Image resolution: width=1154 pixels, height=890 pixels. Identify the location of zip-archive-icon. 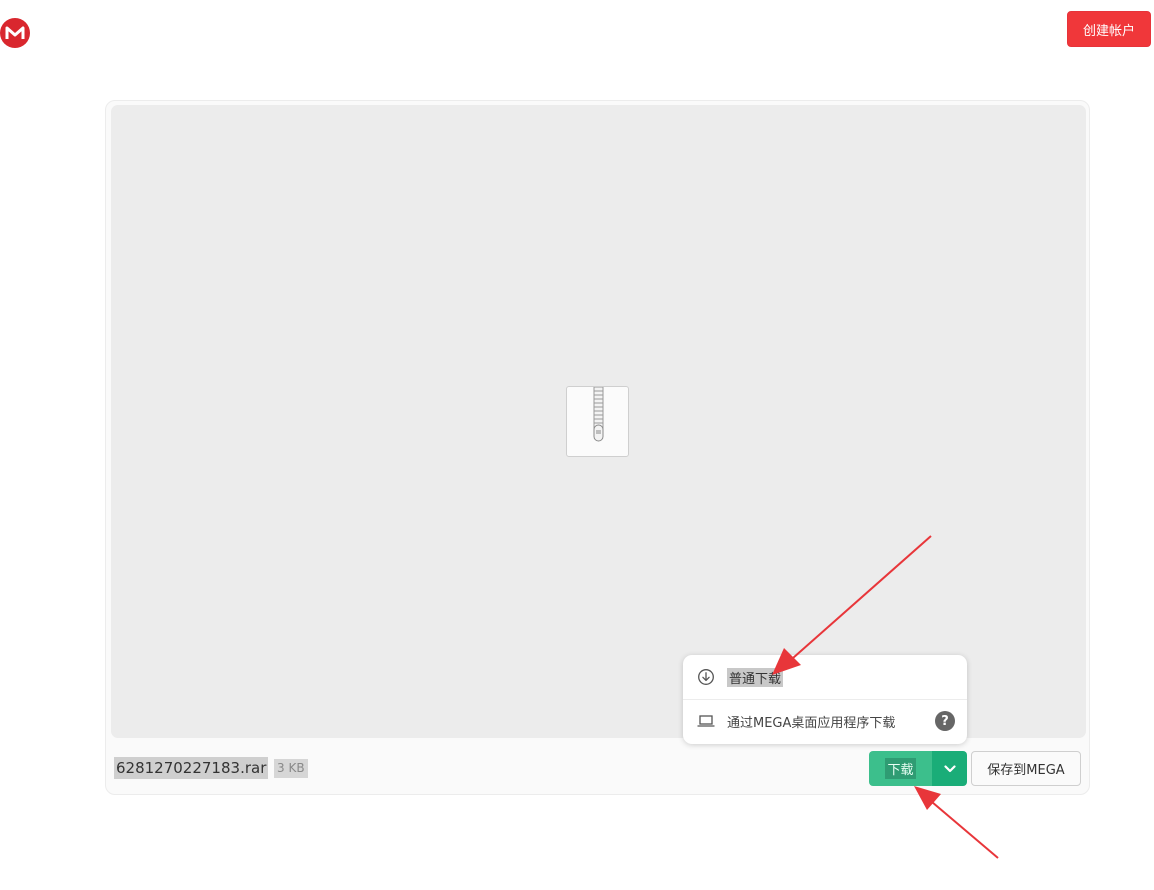
(597, 421).